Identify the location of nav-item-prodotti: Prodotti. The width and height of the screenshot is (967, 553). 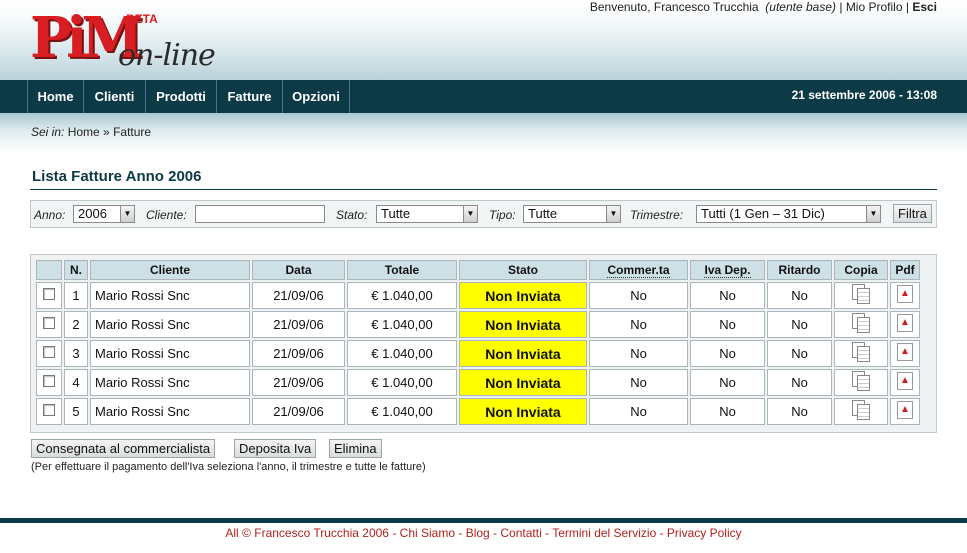
(181, 96).